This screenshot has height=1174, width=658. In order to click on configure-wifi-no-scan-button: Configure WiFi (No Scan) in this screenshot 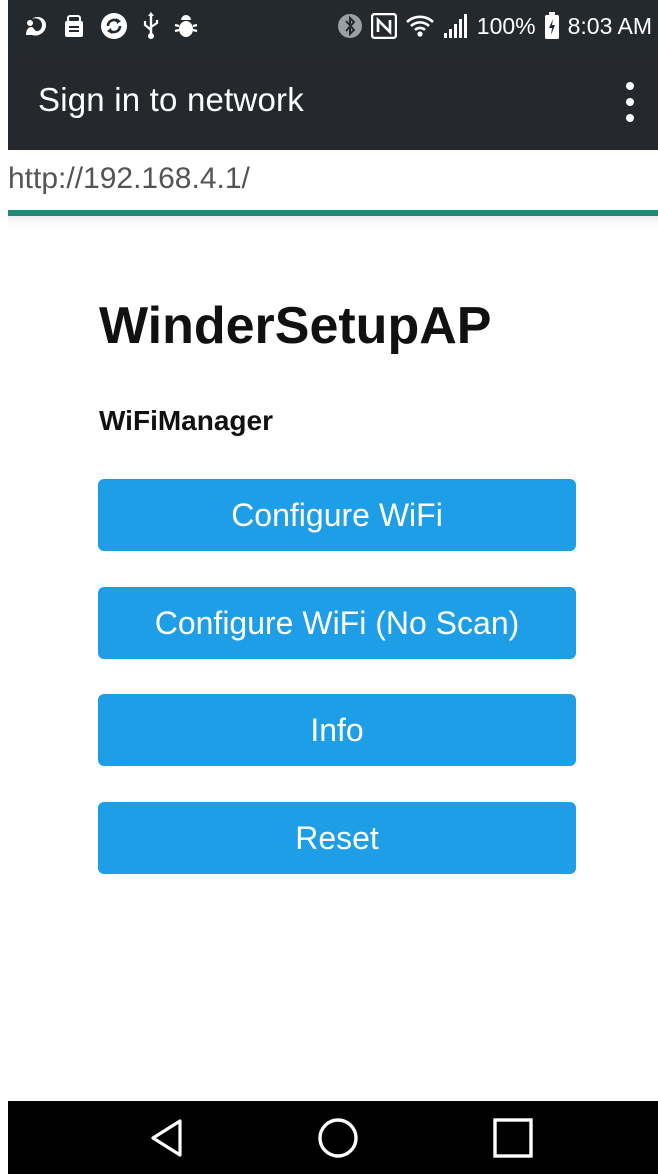, I will do `click(337, 623)`.